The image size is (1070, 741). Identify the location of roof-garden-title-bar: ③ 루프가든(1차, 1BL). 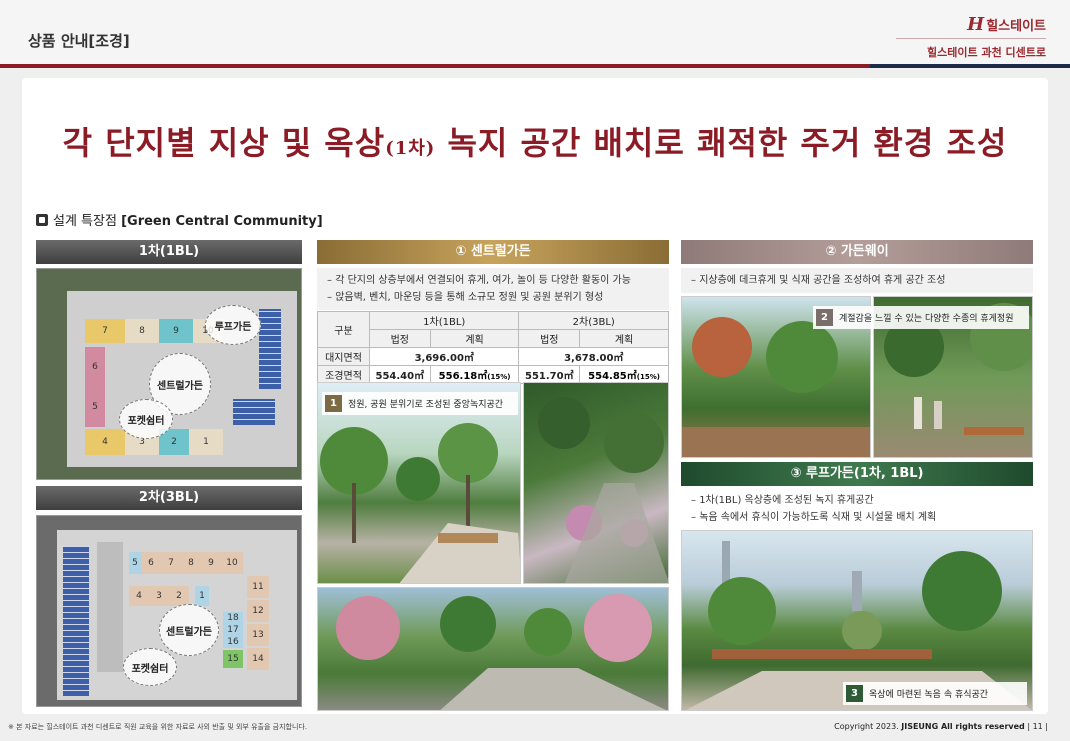
(857, 474).